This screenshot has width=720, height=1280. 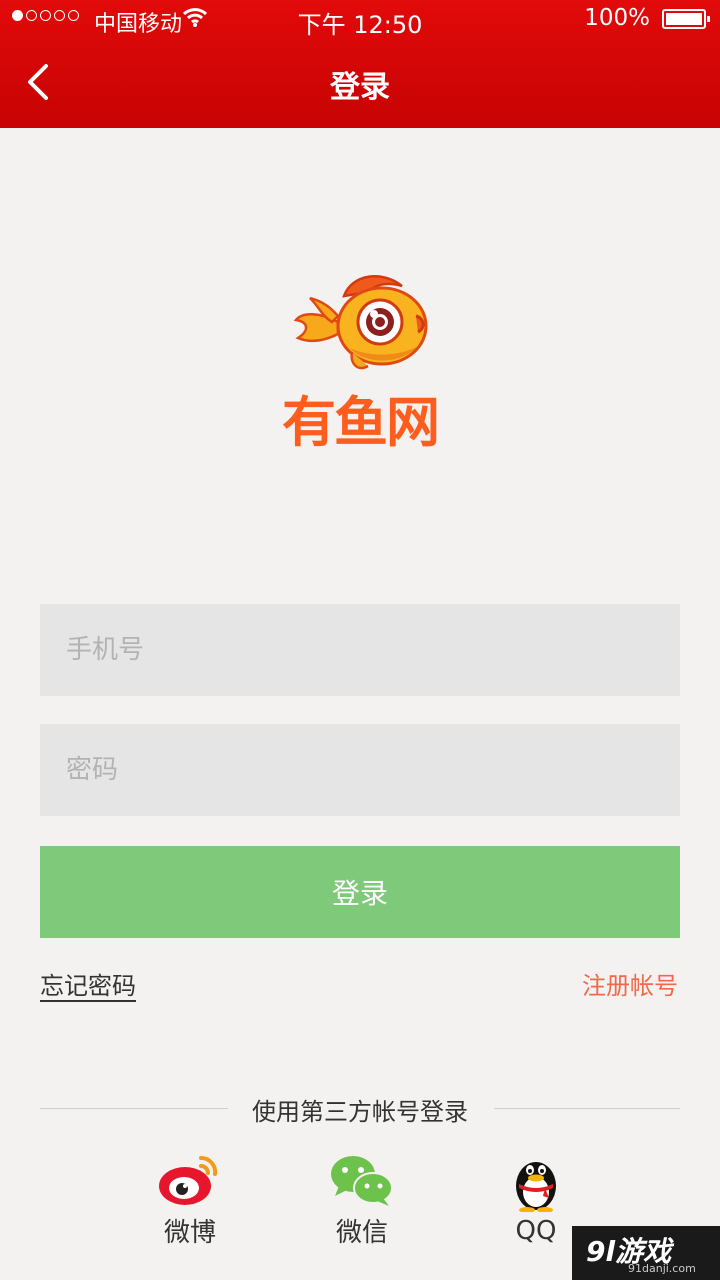 I want to click on divider-right, so click(x=587, y=1108).